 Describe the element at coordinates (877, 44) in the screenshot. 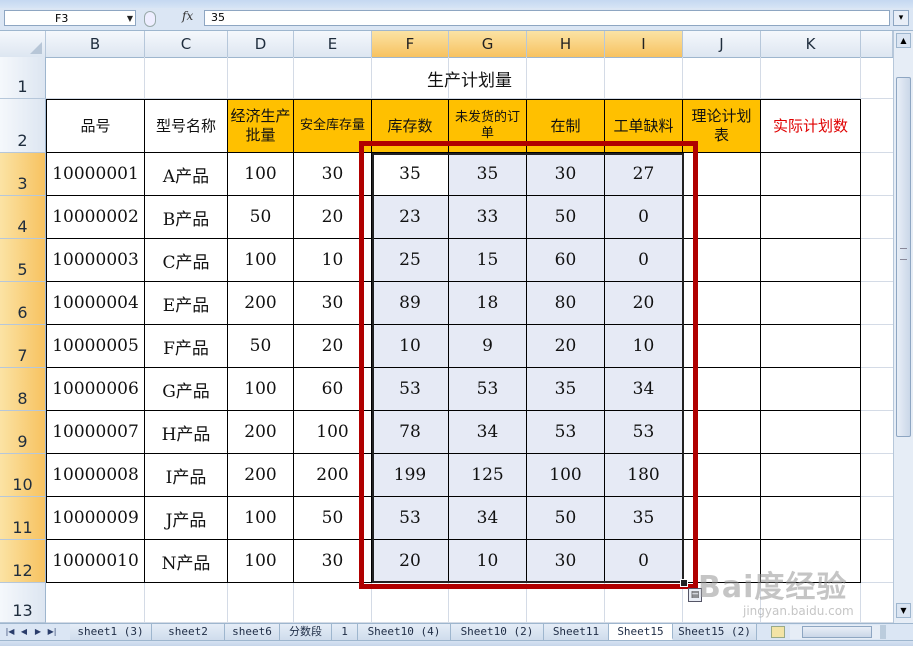

I see `column-header-l` at that location.